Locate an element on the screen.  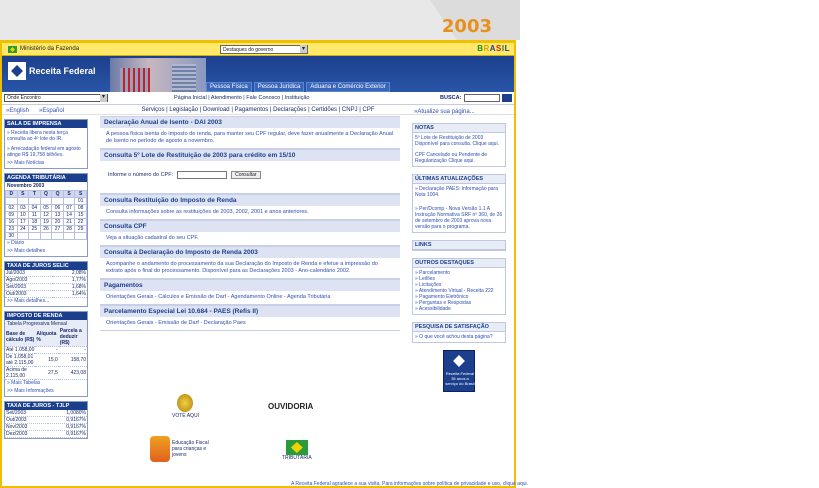
calendar-day: 12 is located at coordinates (46, 215).